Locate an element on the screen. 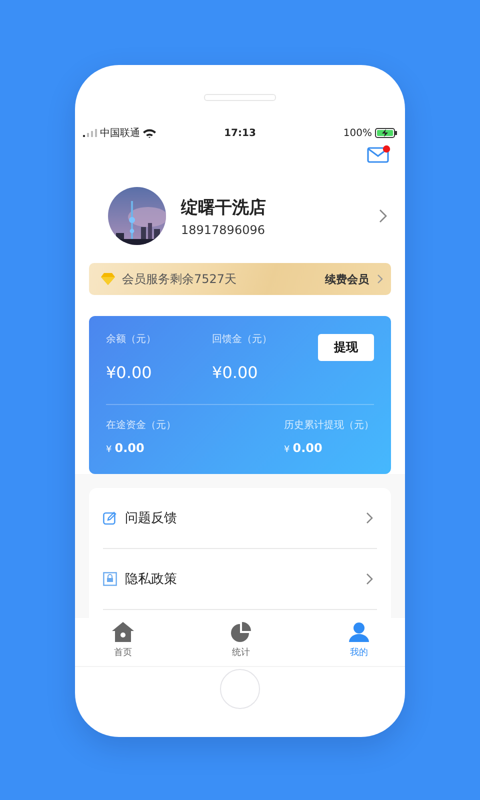 This screenshot has height=800, width=480. document-lock-icon is located at coordinates (110, 579).